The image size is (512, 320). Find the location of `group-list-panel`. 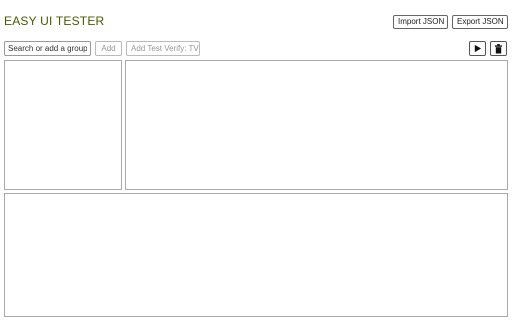

group-list-panel is located at coordinates (63, 125).